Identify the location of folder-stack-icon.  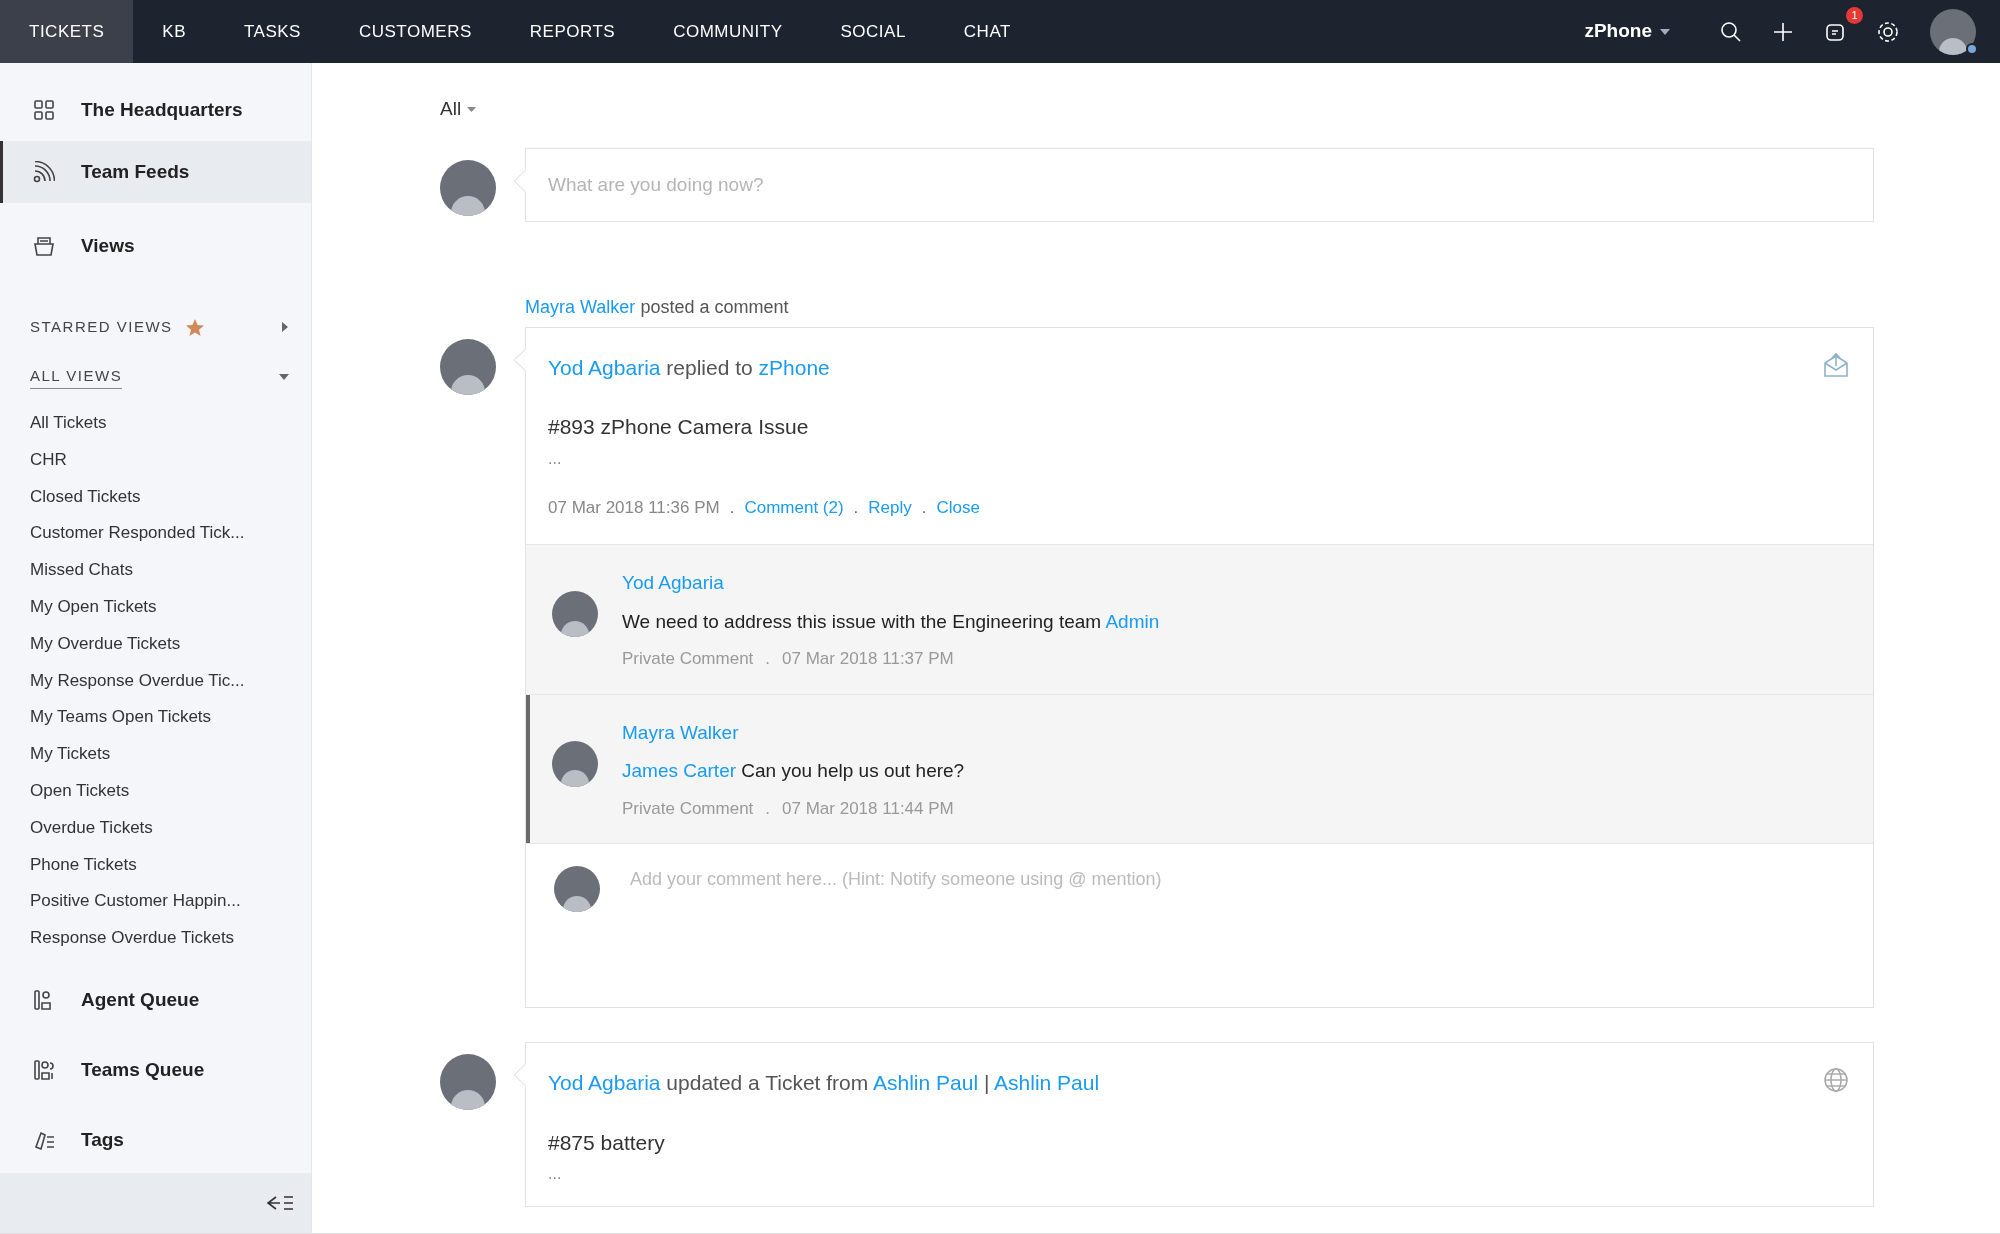
(44, 246).